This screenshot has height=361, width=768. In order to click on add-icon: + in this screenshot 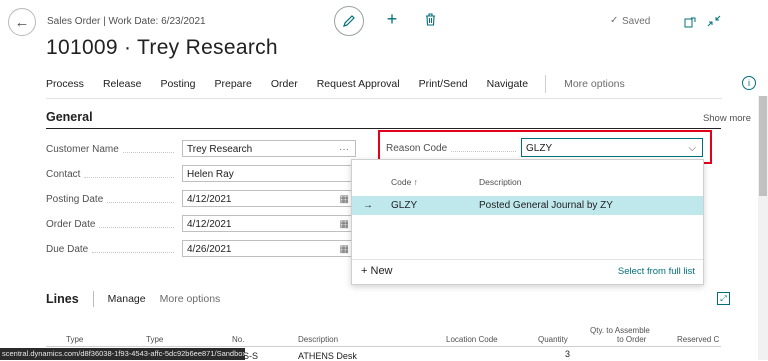, I will do `click(392, 19)`.